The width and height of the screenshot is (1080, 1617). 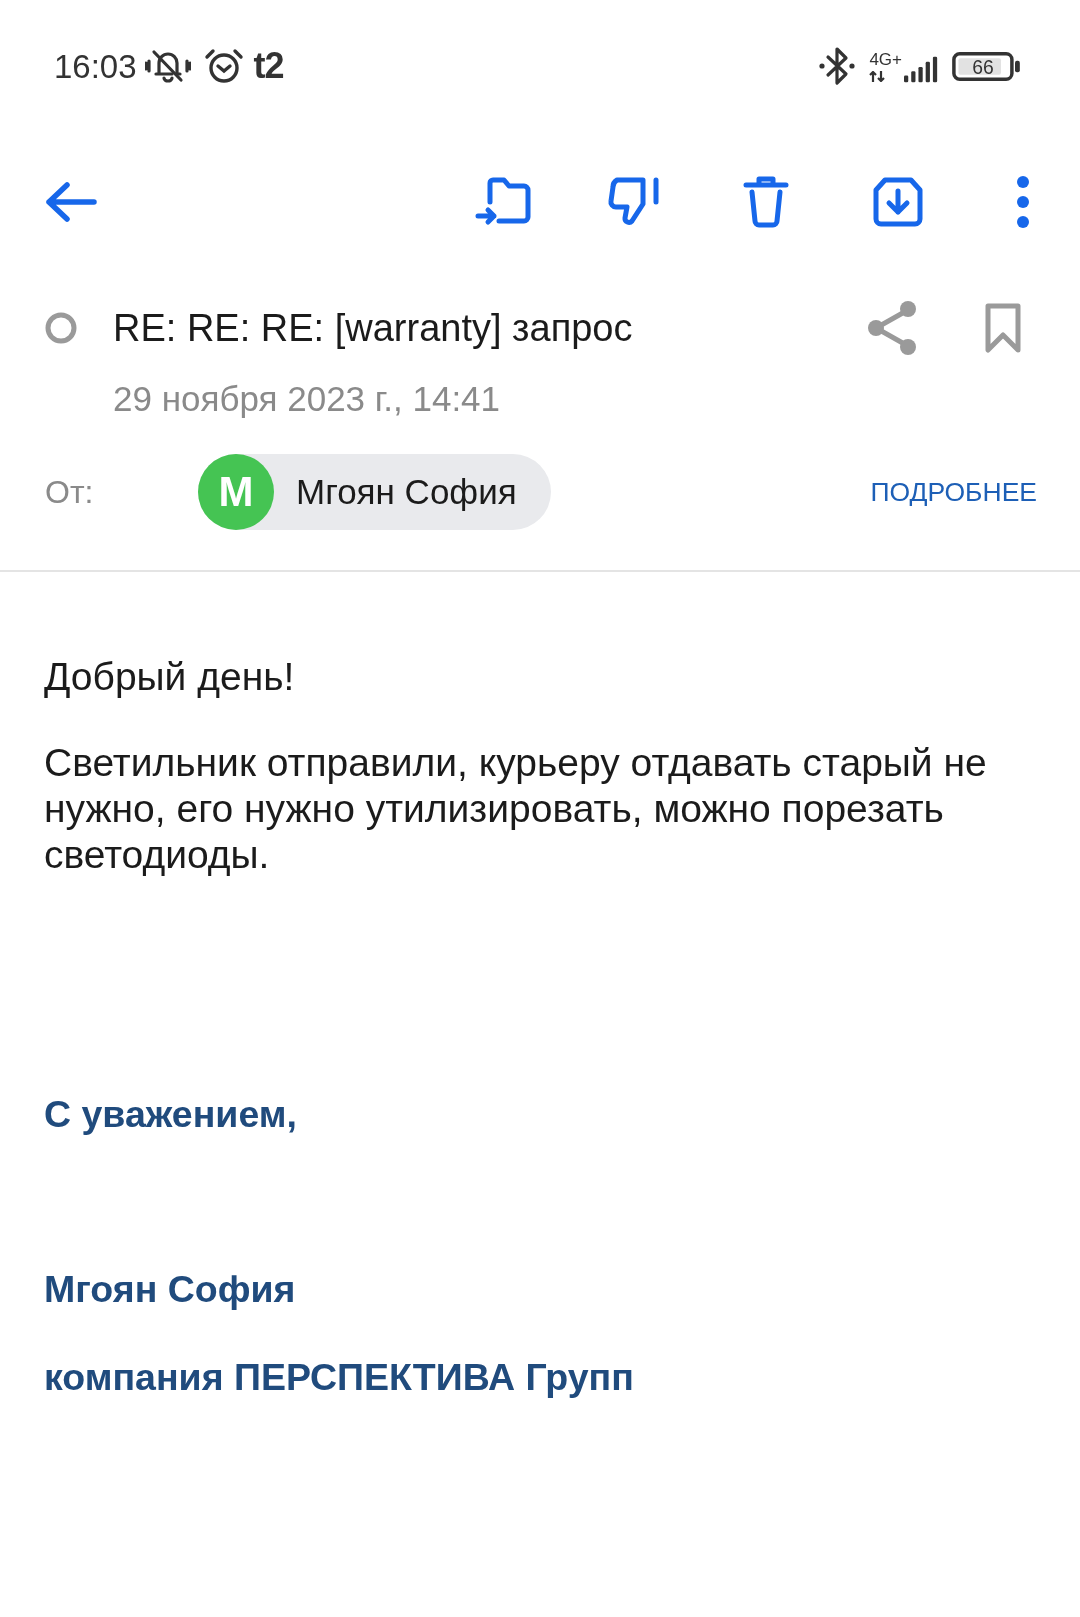 I want to click on sender-avatar: М, so click(x=236, y=492).